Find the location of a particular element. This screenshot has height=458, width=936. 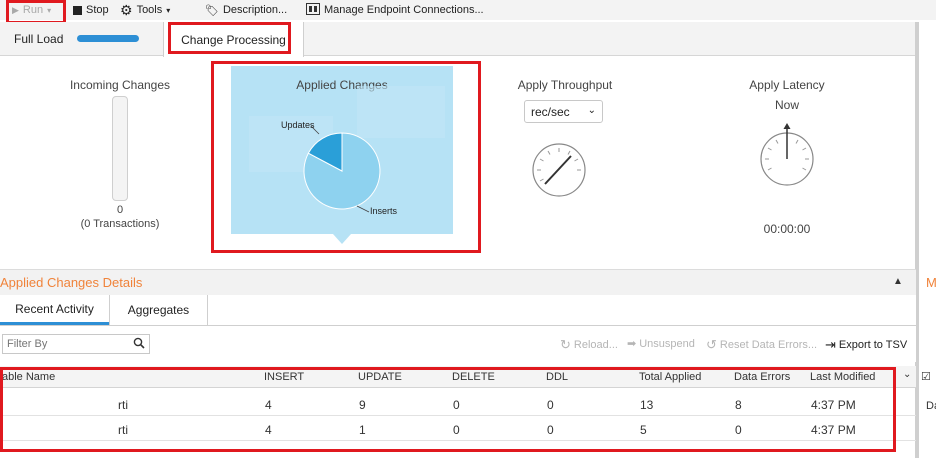

inserts-leader-line is located at coordinates (363, 209).